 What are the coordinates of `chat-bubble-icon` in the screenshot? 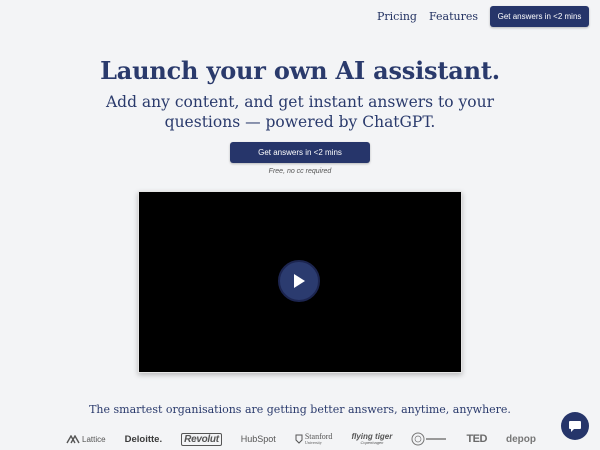 It's located at (575, 426).